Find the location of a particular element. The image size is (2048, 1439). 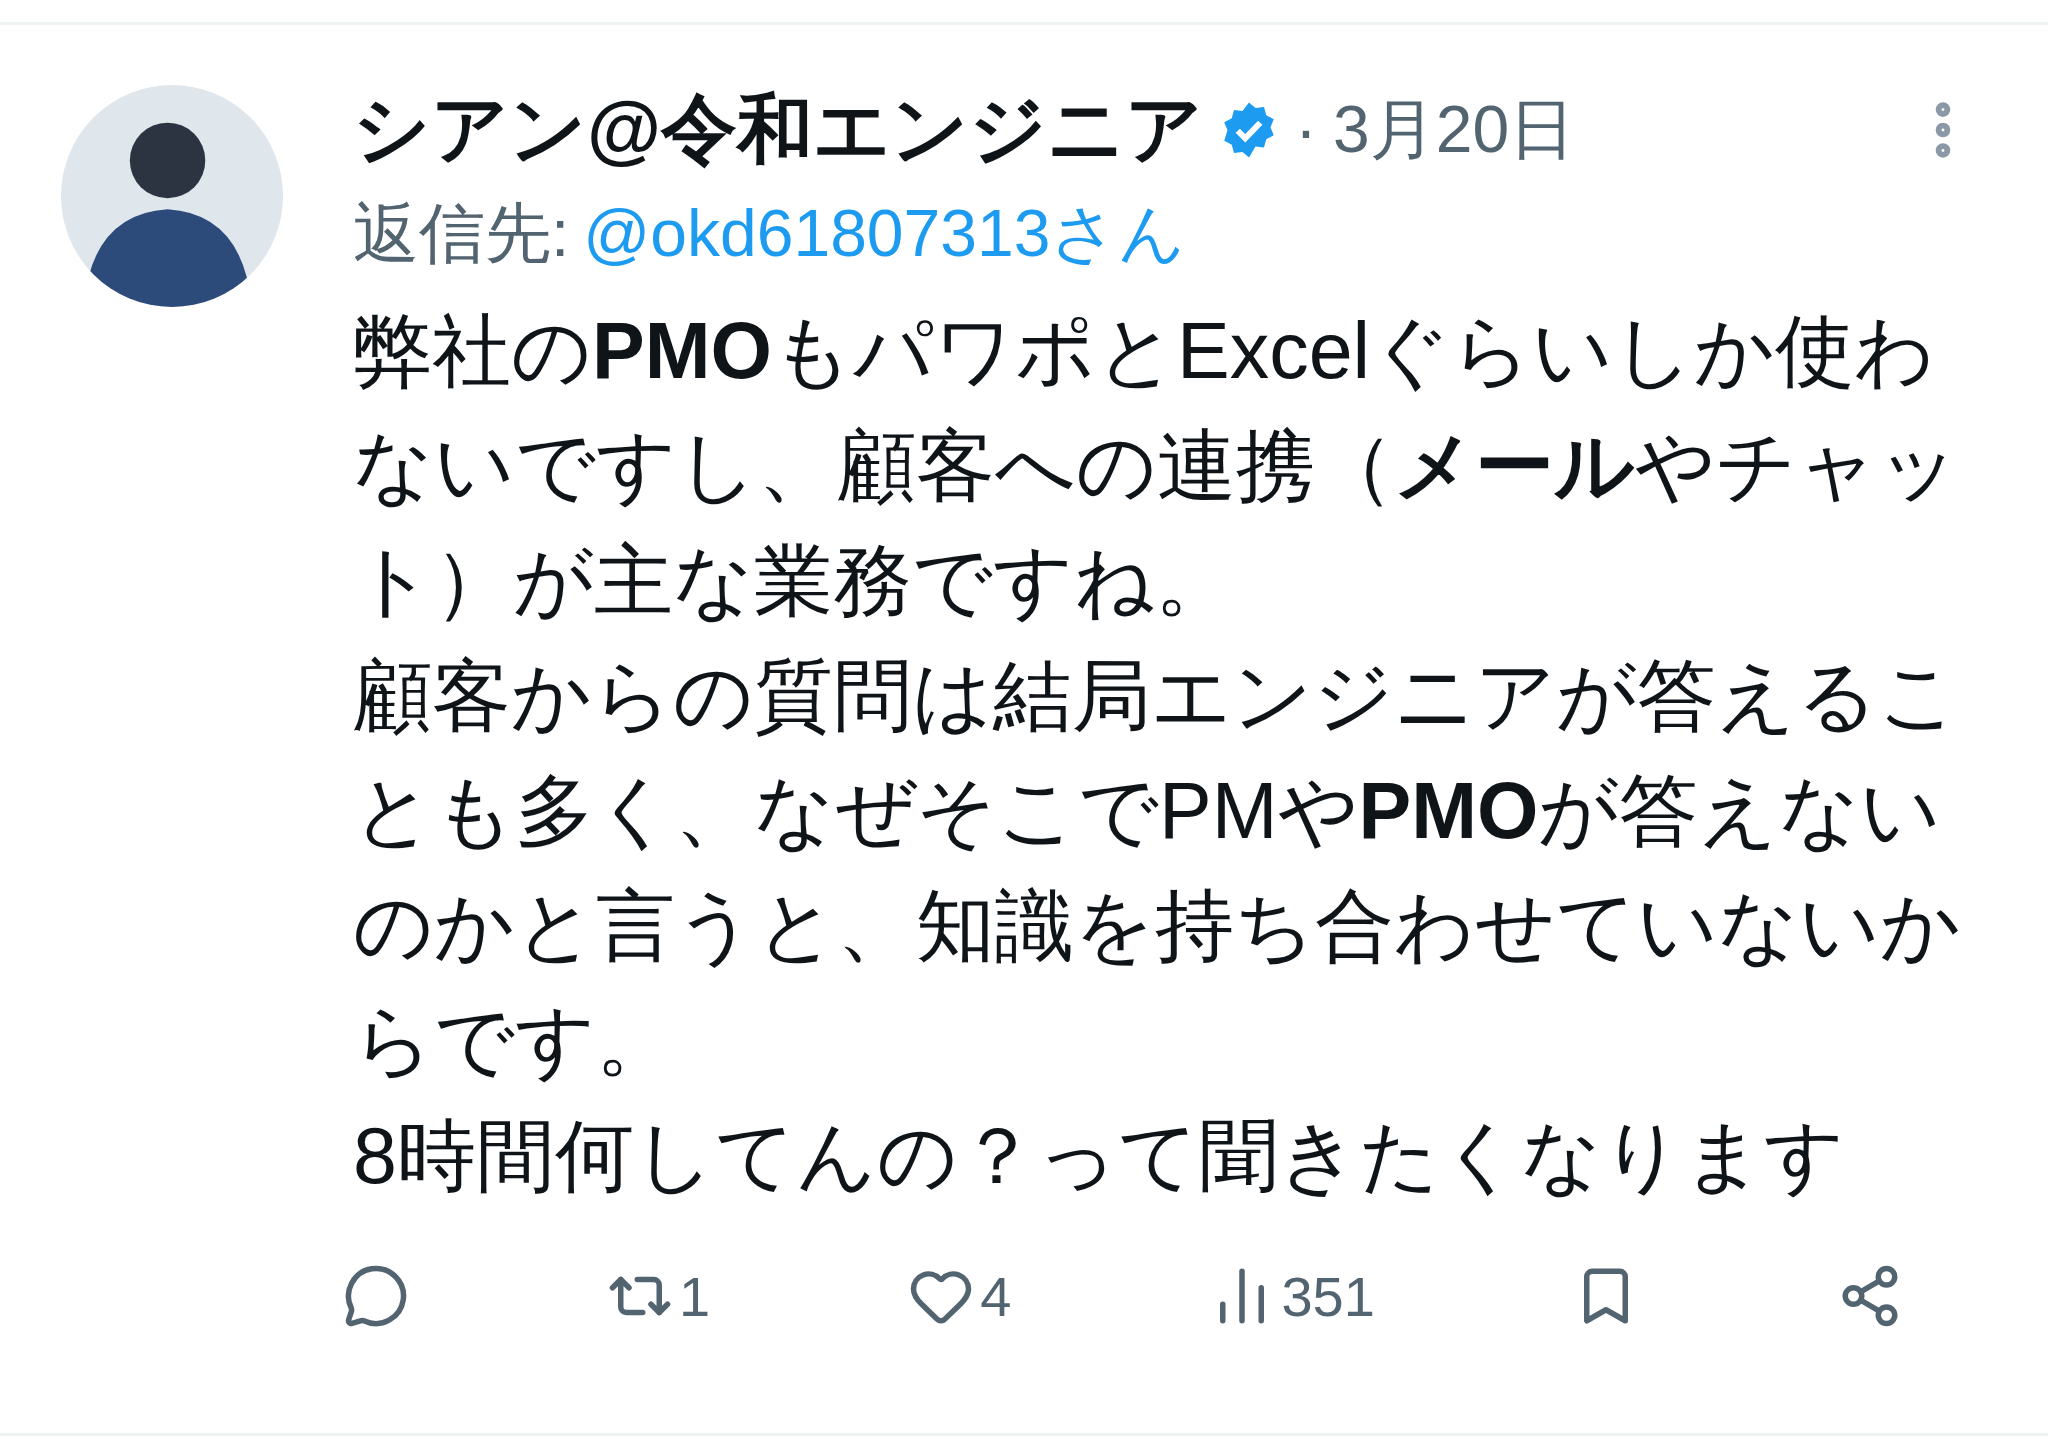

reply-label: 返信先: is located at coordinates (461, 233).